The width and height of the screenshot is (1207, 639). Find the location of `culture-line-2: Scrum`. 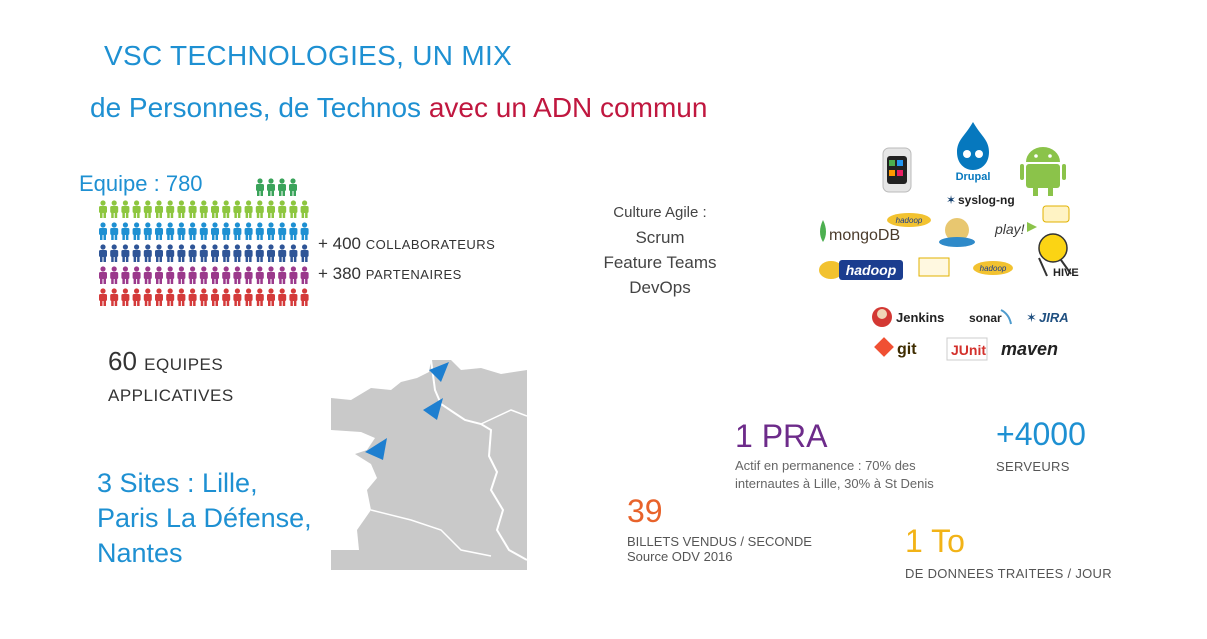

culture-line-2: Scrum is located at coordinates (660, 237).